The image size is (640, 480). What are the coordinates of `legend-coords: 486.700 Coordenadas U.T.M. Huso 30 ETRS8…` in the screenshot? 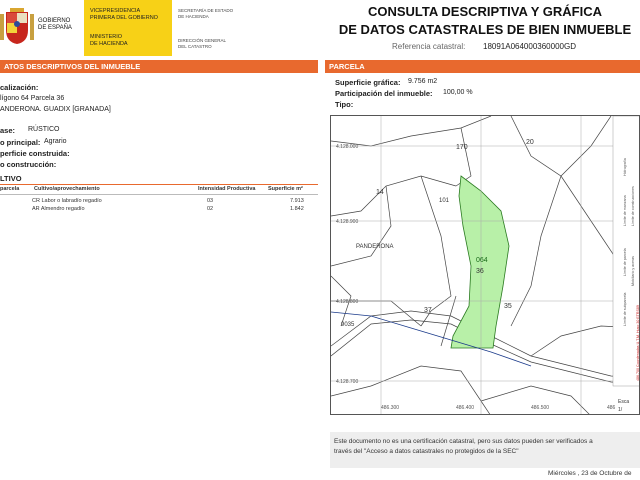 It's located at (638, 343).